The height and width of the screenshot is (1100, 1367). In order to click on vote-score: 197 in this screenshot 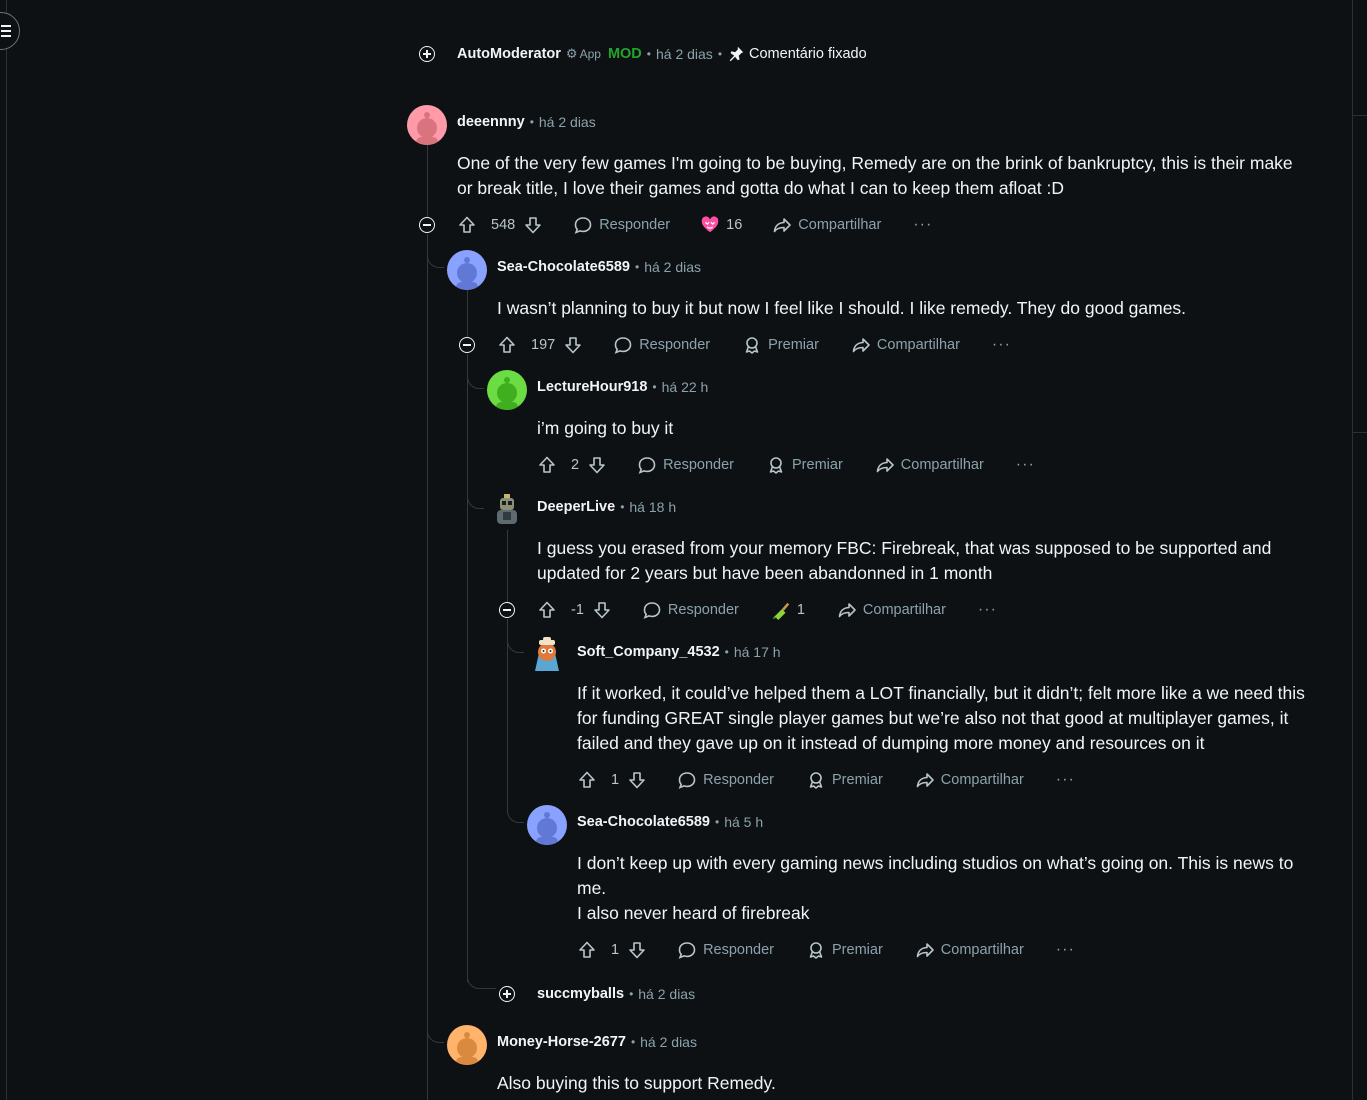, I will do `click(543, 345)`.